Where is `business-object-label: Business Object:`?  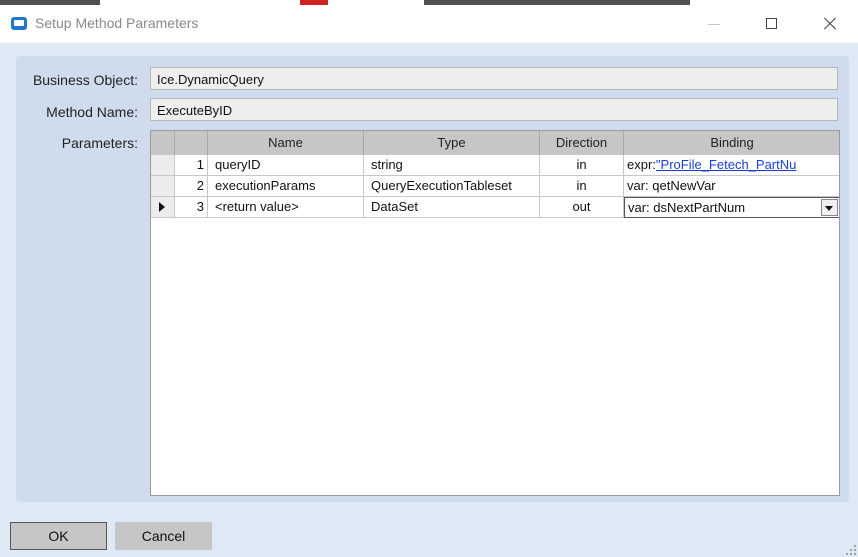
business-object-label: Business Object: is located at coordinates (85, 80).